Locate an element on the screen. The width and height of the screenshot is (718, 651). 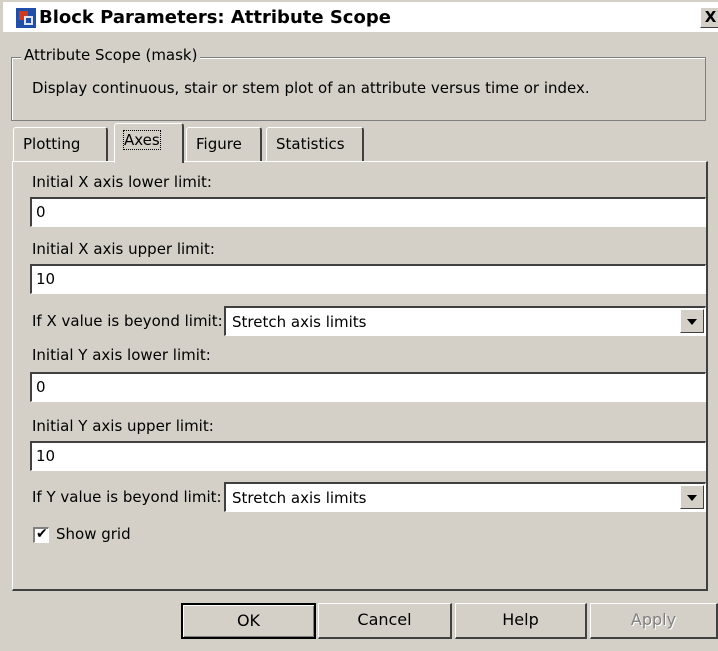
x-lower-limit-field: 0 is located at coordinates (368, 212).